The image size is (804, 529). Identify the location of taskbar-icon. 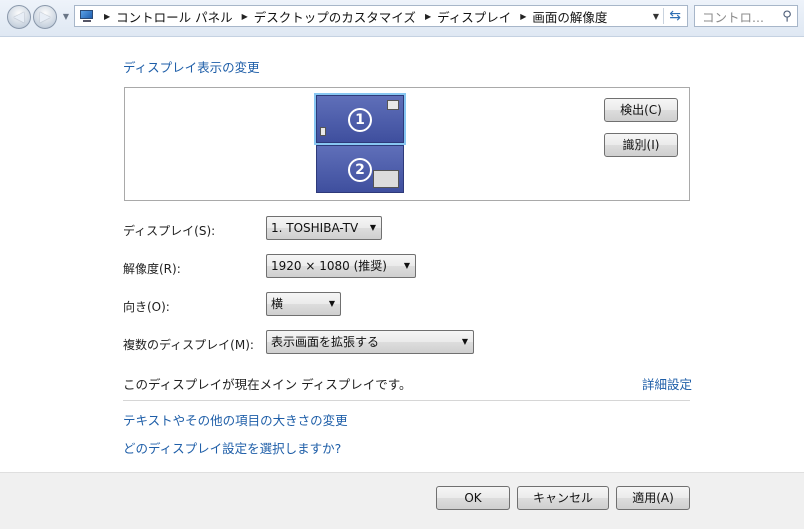
(323, 131).